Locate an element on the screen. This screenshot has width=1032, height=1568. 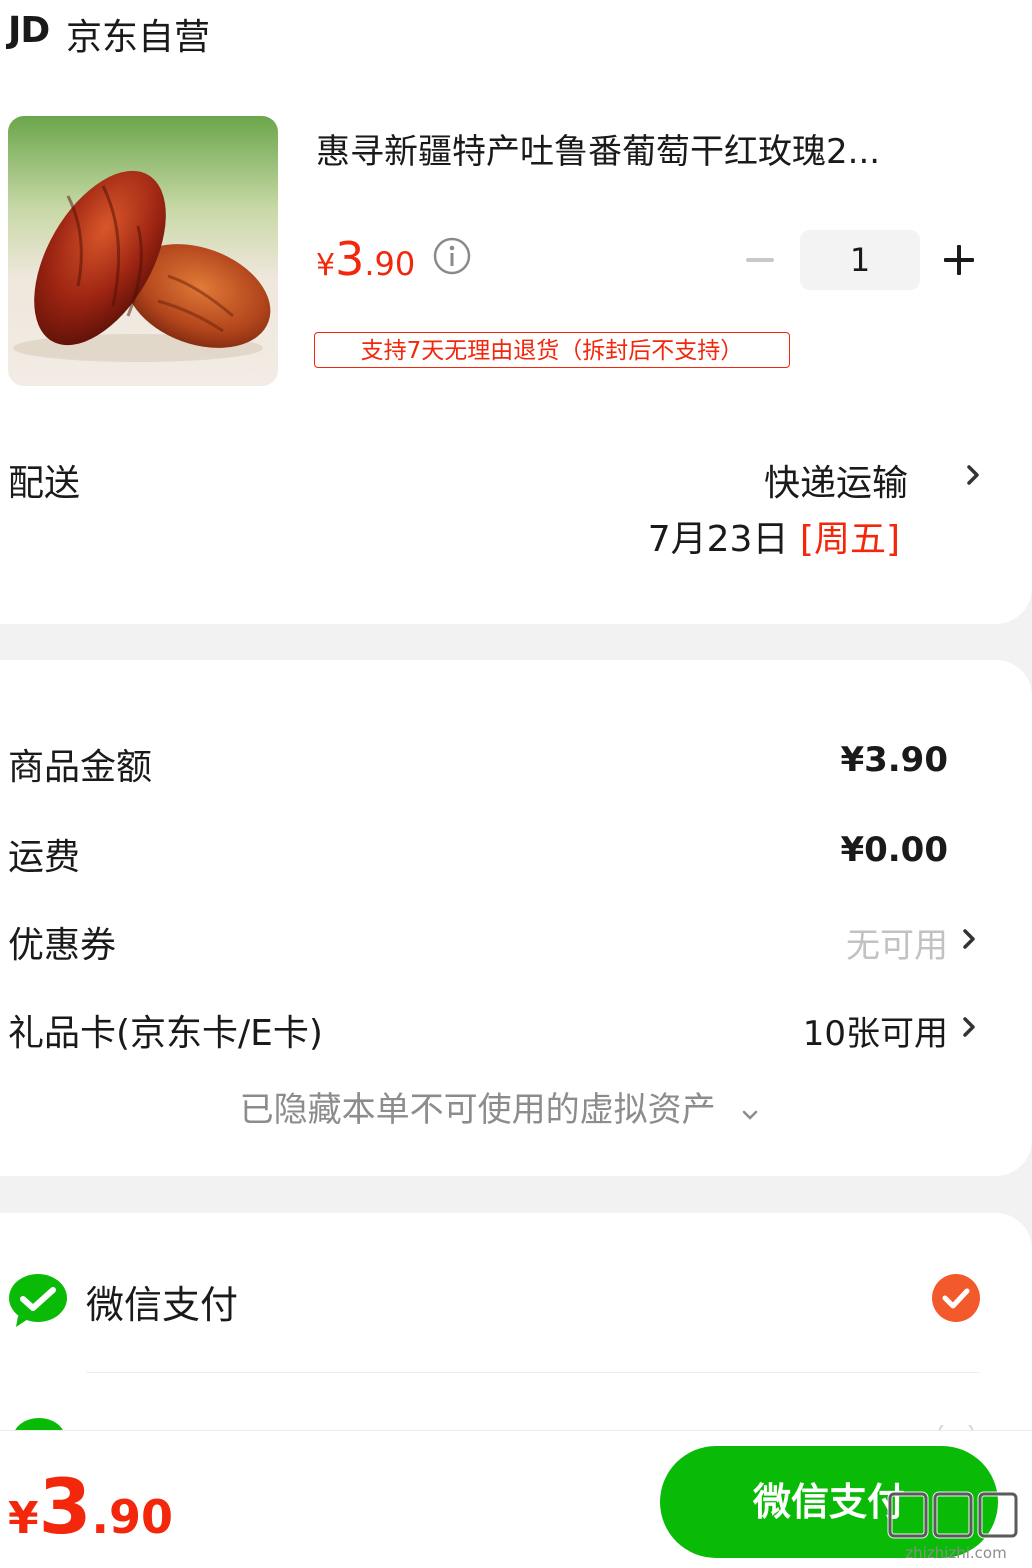
shipping-label: 配送 is located at coordinates (44, 483).